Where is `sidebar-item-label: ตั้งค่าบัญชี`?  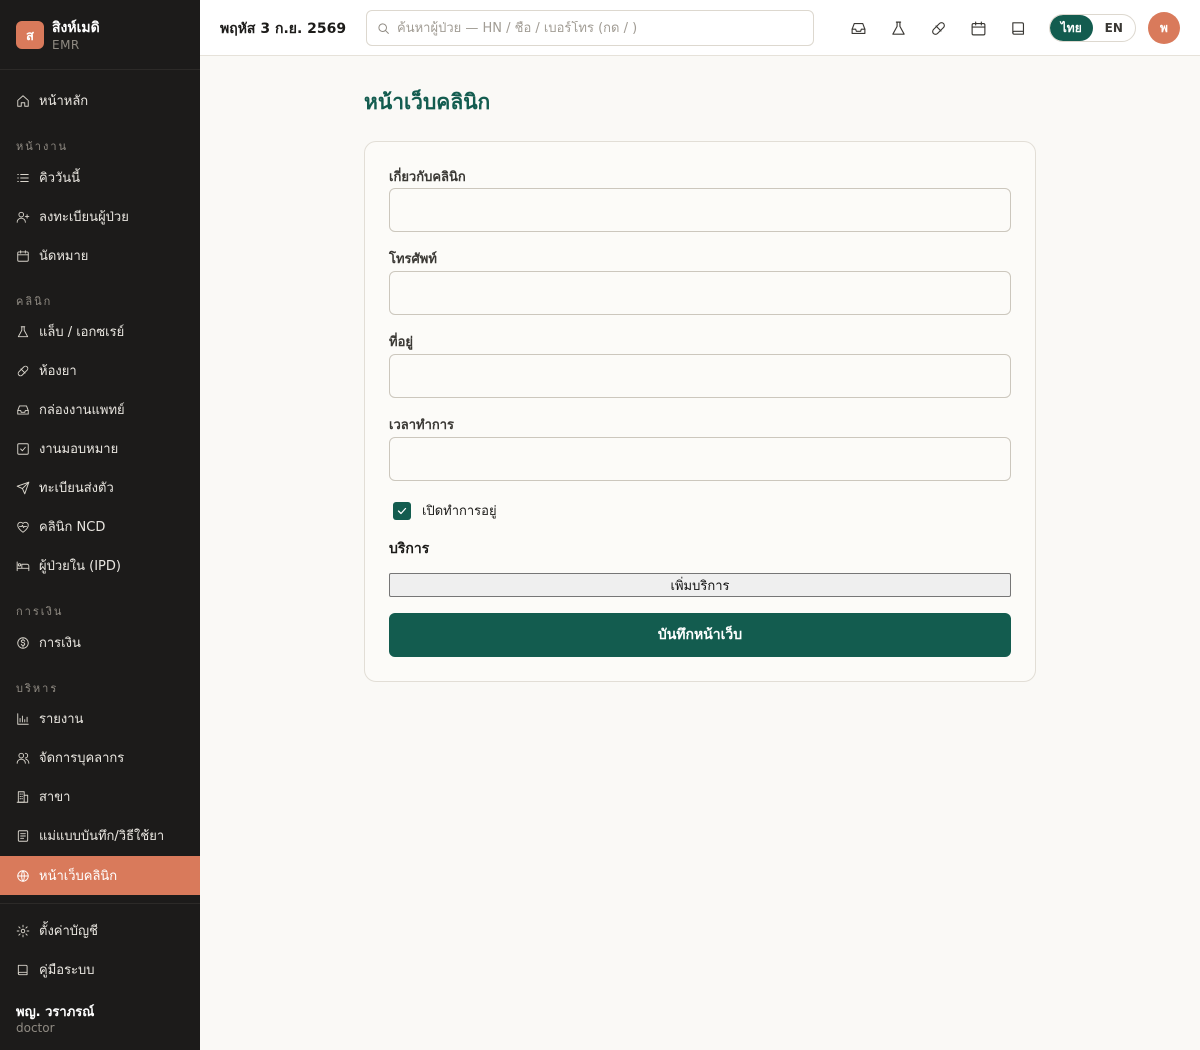 sidebar-item-label: ตั้งค่าบัญชี is located at coordinates (68, 931).